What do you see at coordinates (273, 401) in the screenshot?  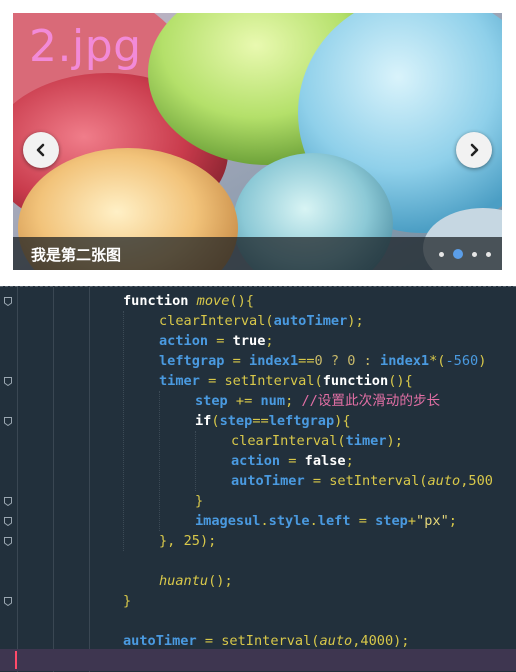 I see `code-token: num` at bounding box center [273, 401].